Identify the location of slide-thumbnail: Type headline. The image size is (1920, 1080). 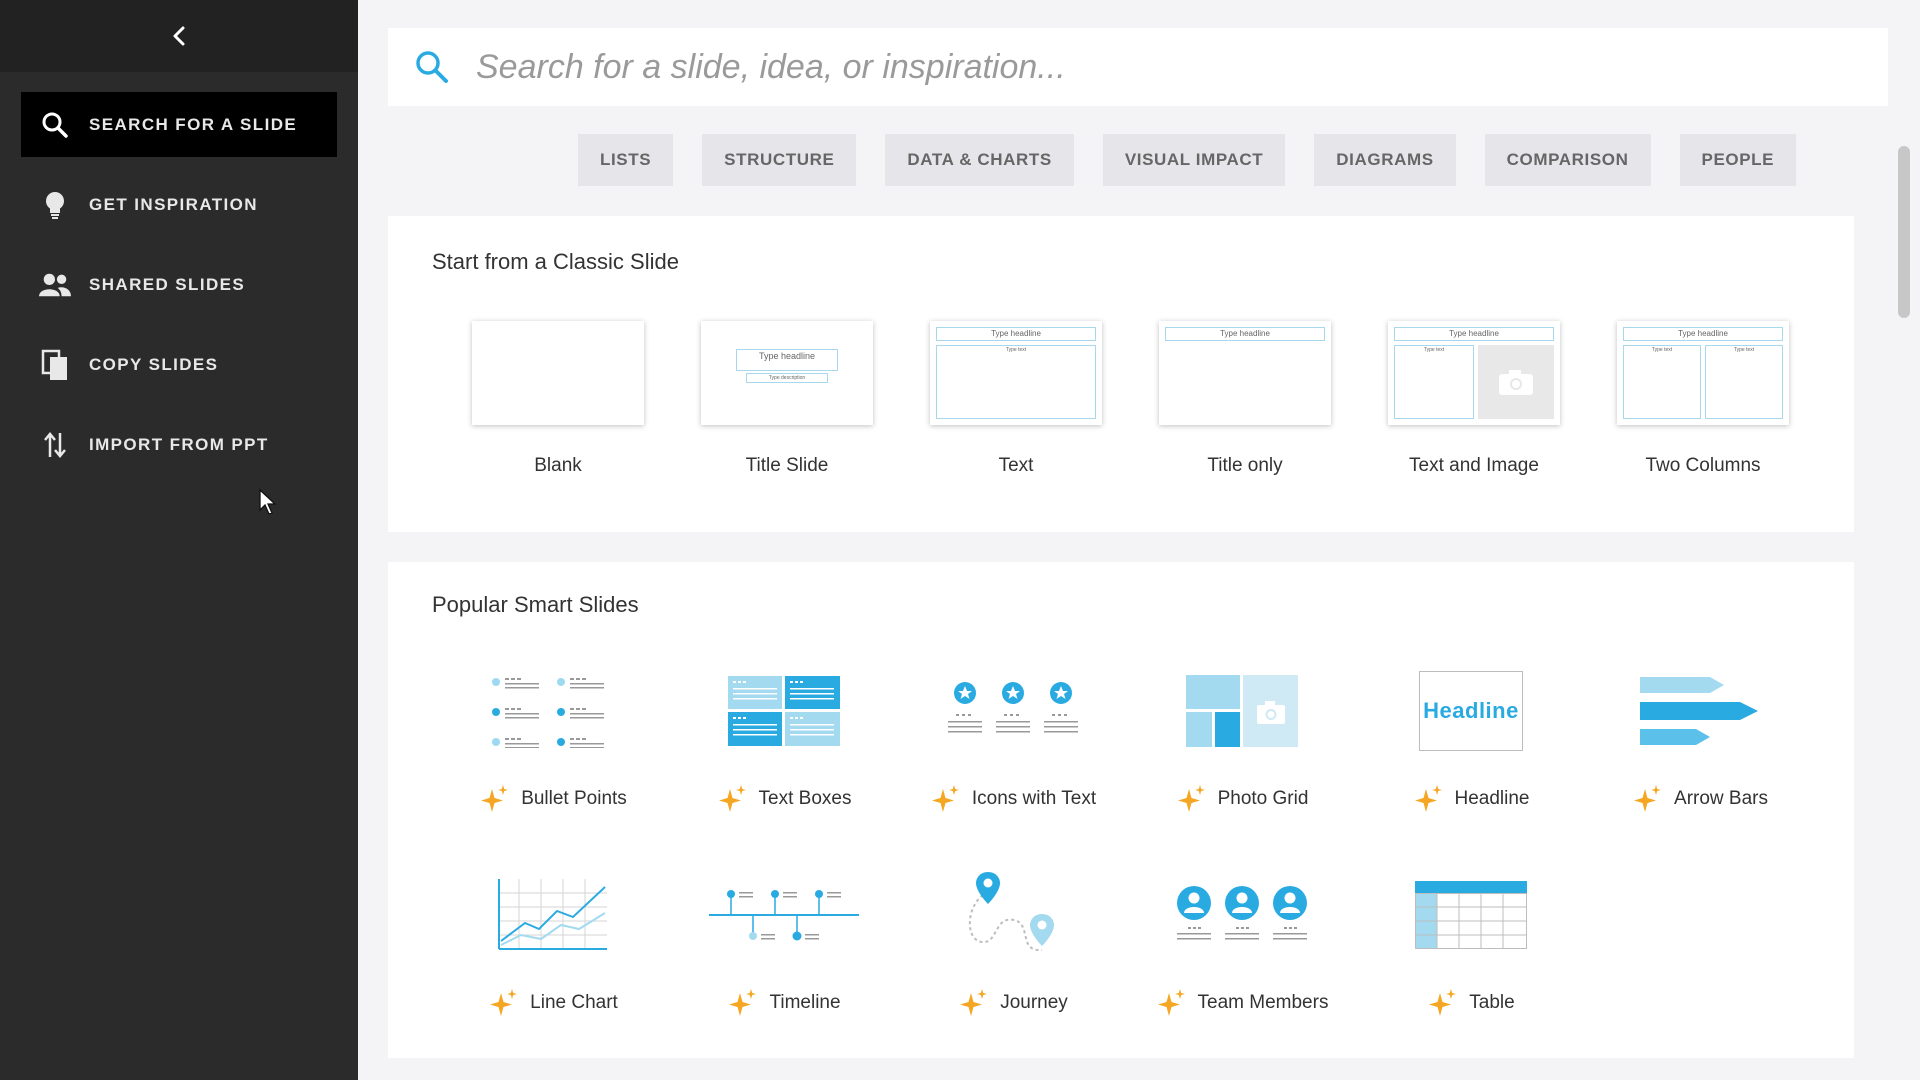
(1245, 373).